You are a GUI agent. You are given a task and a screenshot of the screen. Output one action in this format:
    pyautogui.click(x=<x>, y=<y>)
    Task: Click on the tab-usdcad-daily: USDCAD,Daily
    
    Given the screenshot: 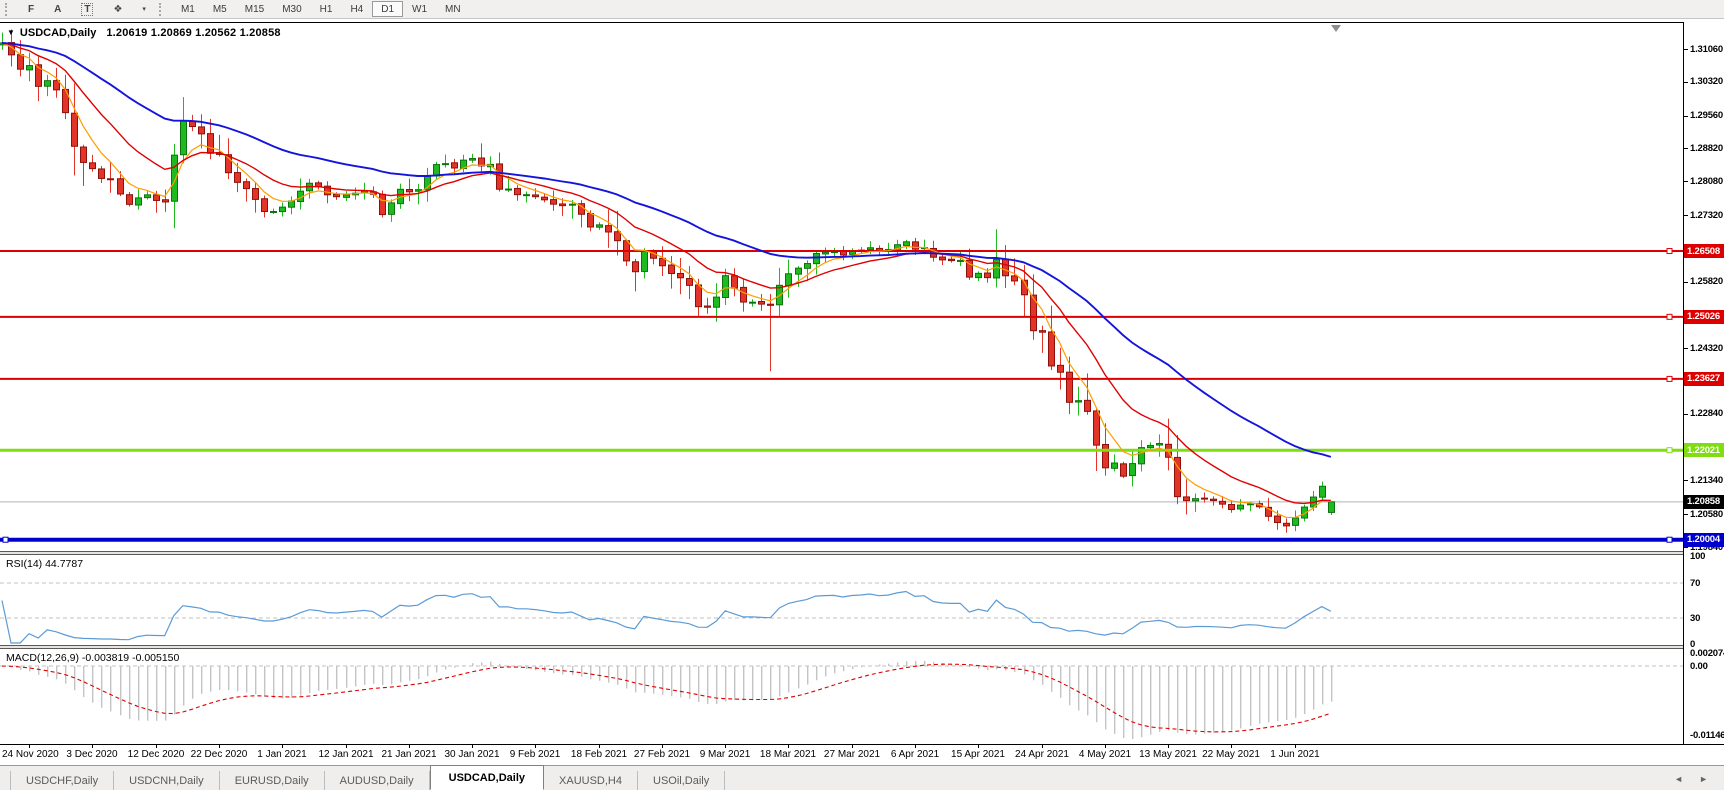 What is the action you would take?
    pyautogui.click(x=487, y=777)
    